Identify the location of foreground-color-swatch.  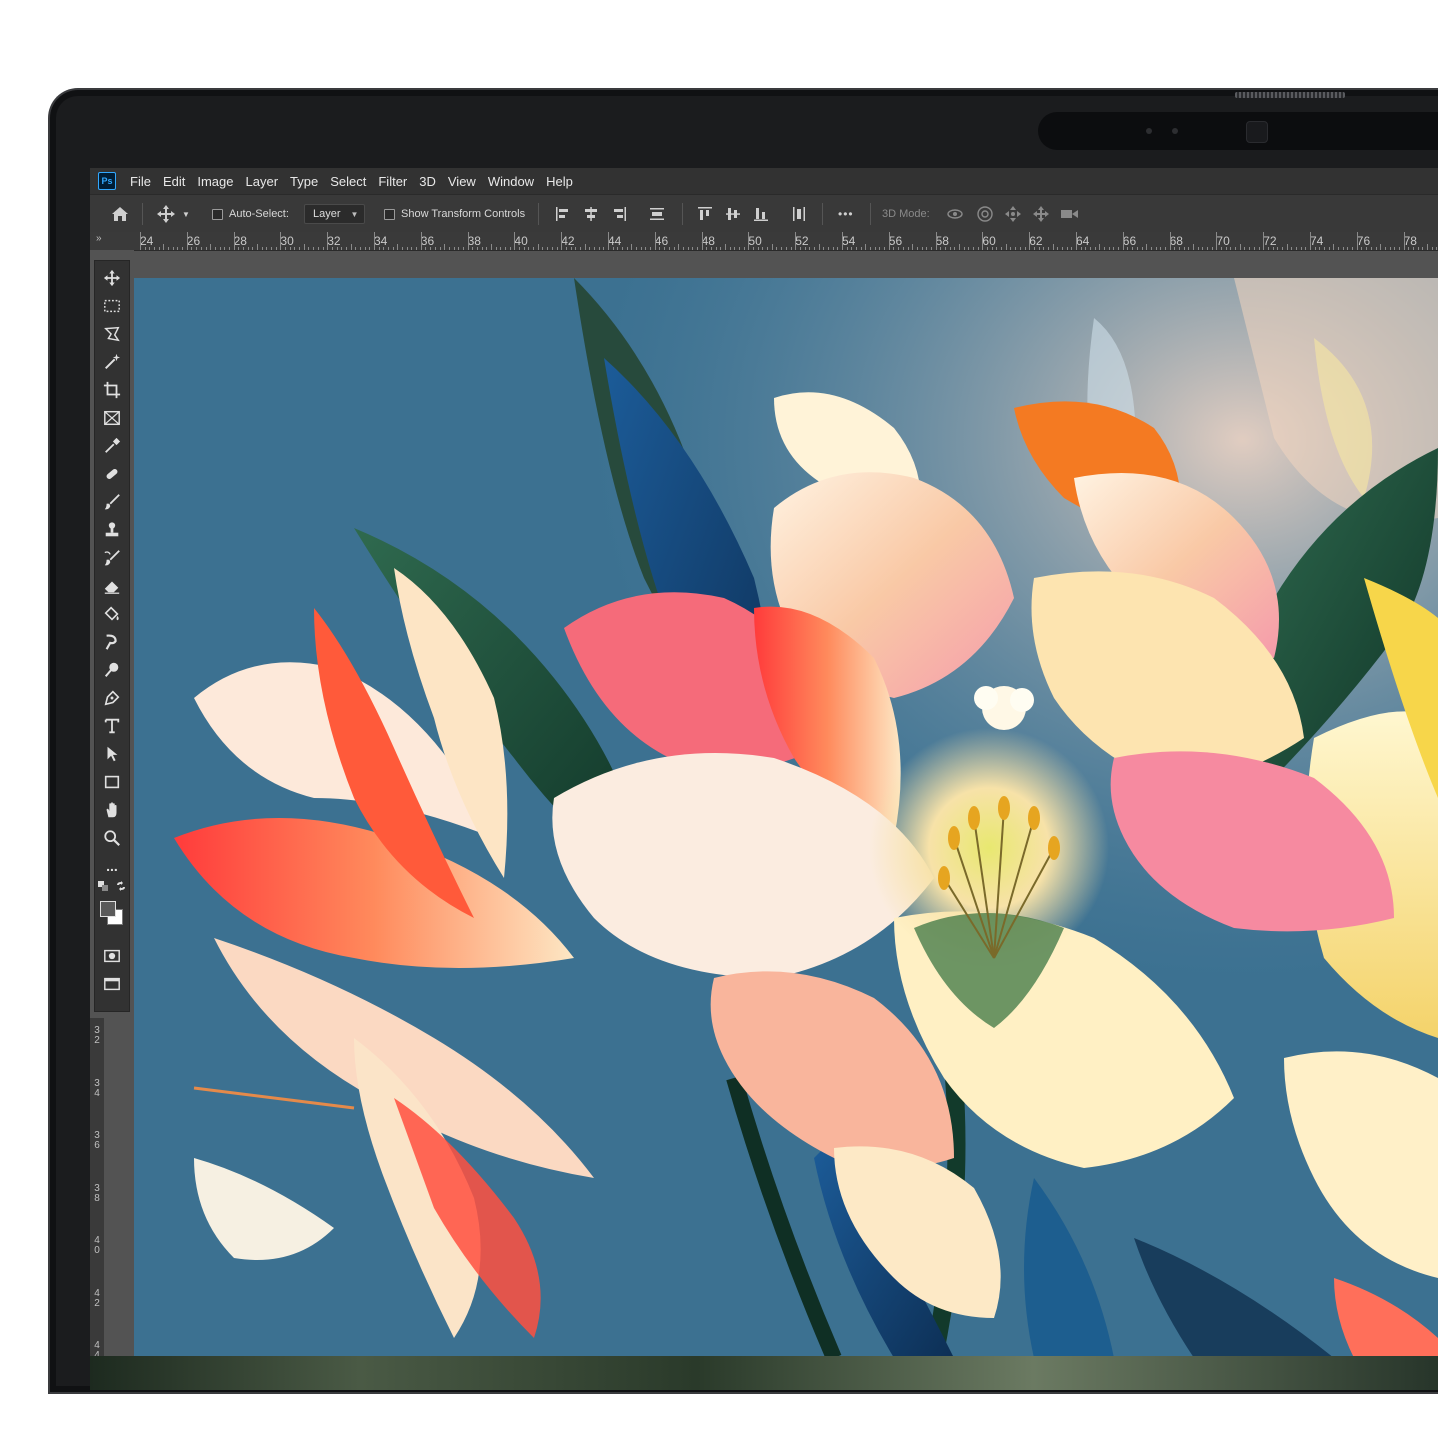
(108, 909).